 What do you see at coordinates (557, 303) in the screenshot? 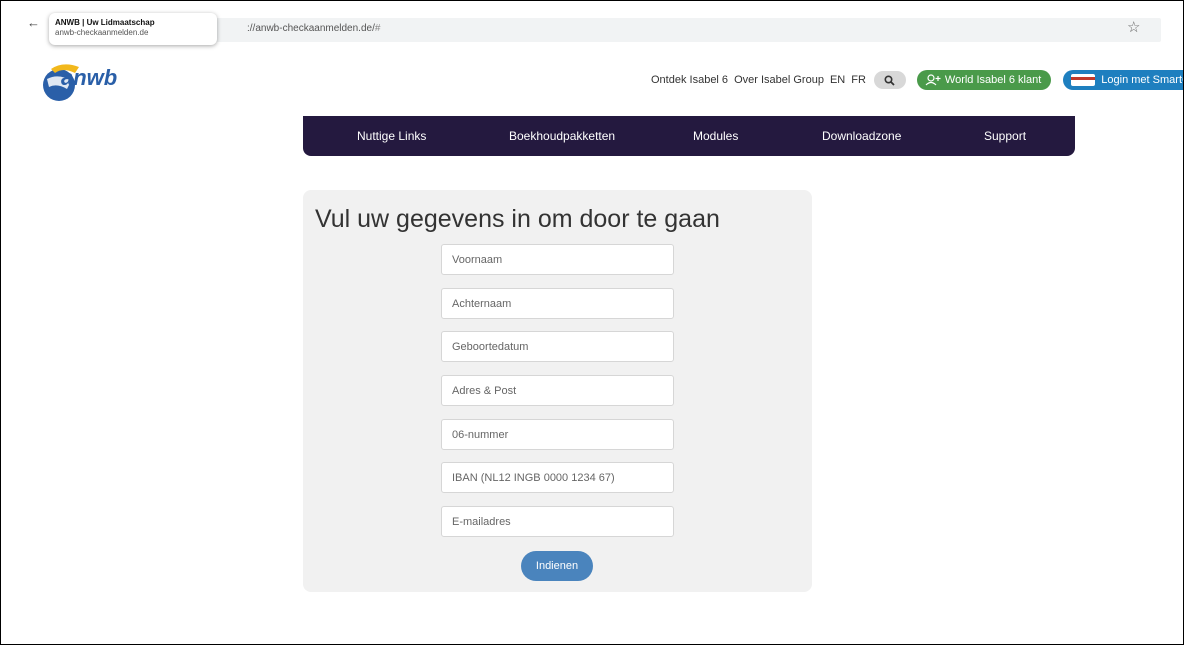
I see `last-name-field` at bounding box center [557, 303].